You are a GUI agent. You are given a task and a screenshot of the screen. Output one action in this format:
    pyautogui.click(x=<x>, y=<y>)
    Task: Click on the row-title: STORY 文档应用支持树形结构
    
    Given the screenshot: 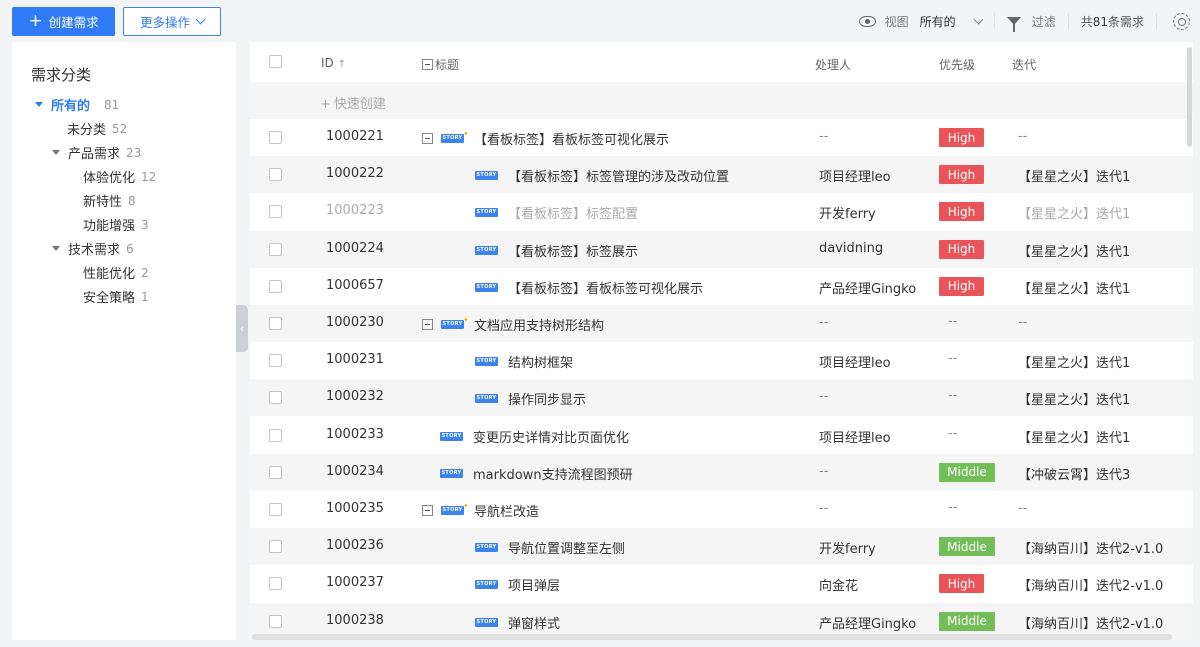 What is the action you would take?
    pyautogui.click(x=513, y=324)
    